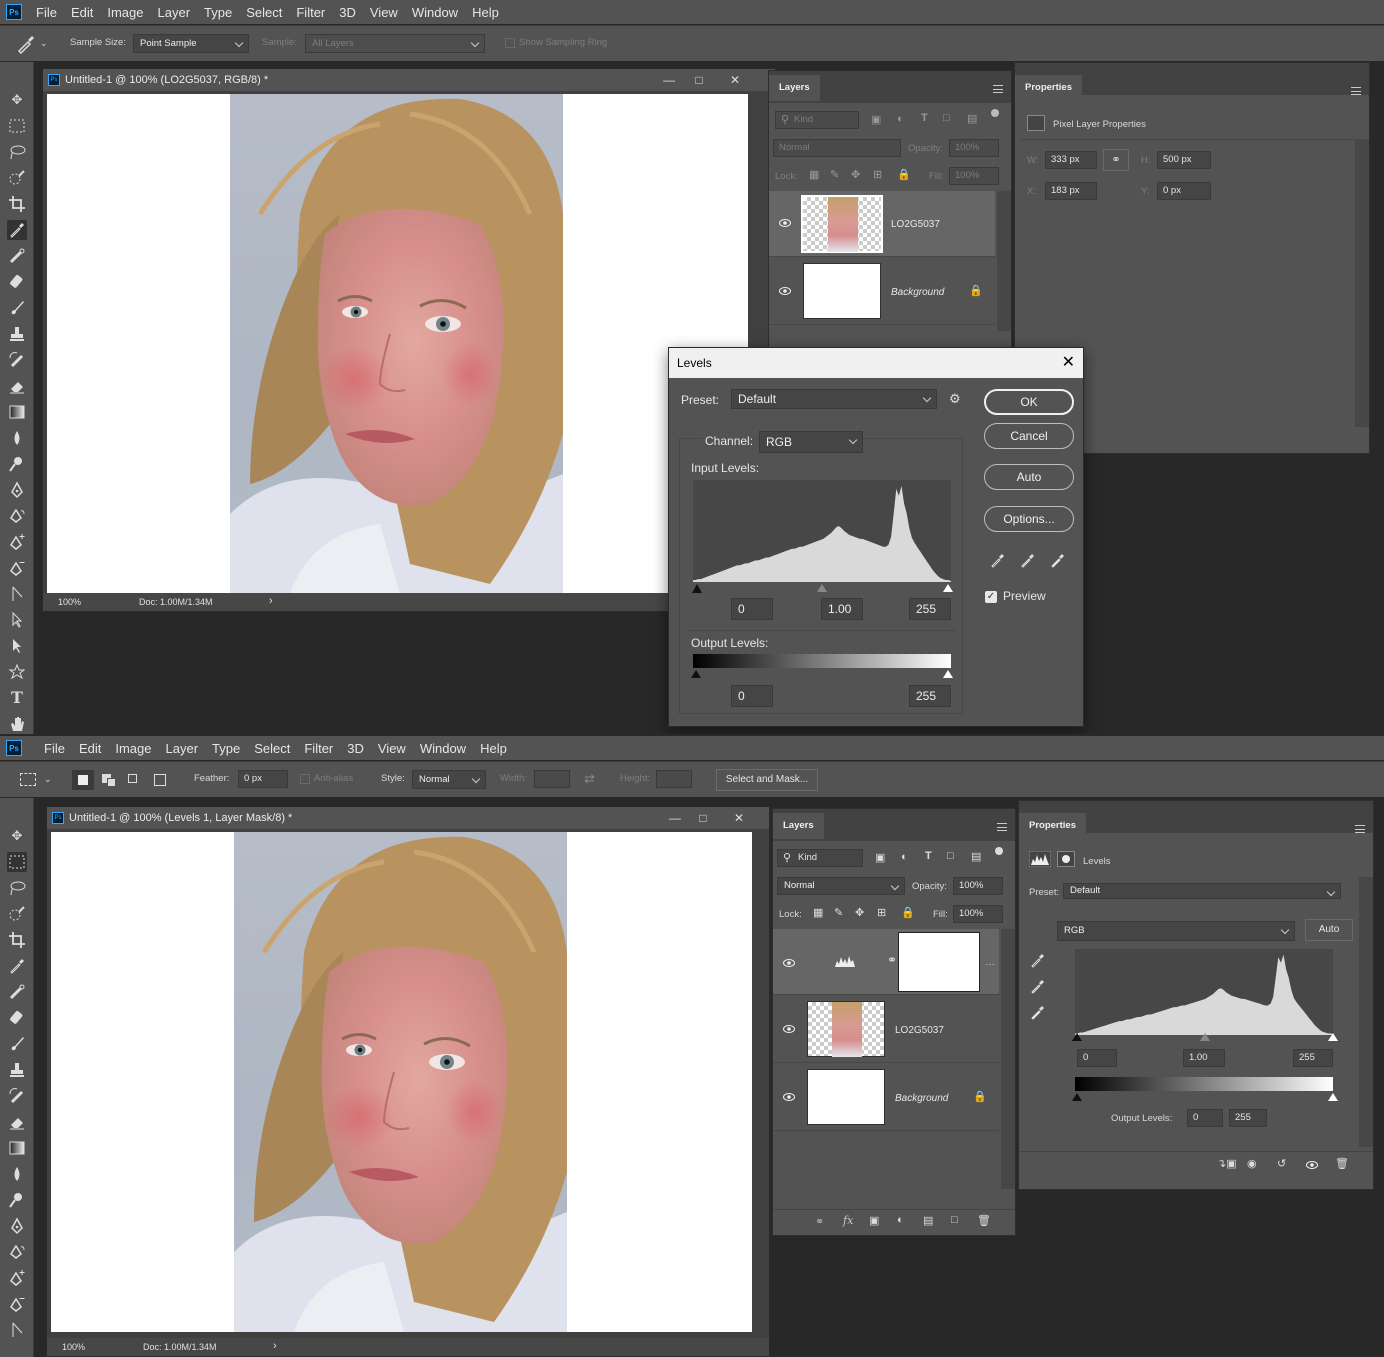 This screenshot has height=1357, width=1384. I want to click on lock-position-icon: ✥, so click(859, 912).